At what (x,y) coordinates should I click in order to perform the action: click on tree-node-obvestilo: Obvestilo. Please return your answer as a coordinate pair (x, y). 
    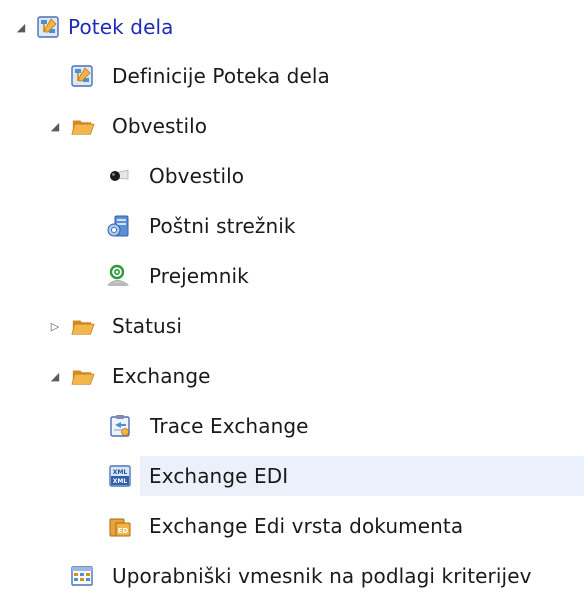
    Looking at the image, I should click on (292, 176).